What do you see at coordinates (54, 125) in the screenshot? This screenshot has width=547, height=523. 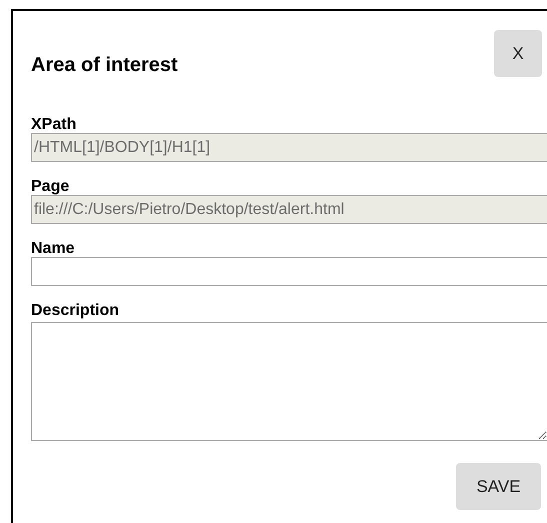 I see `field-label: XPath` at bounding box center [54, 125].